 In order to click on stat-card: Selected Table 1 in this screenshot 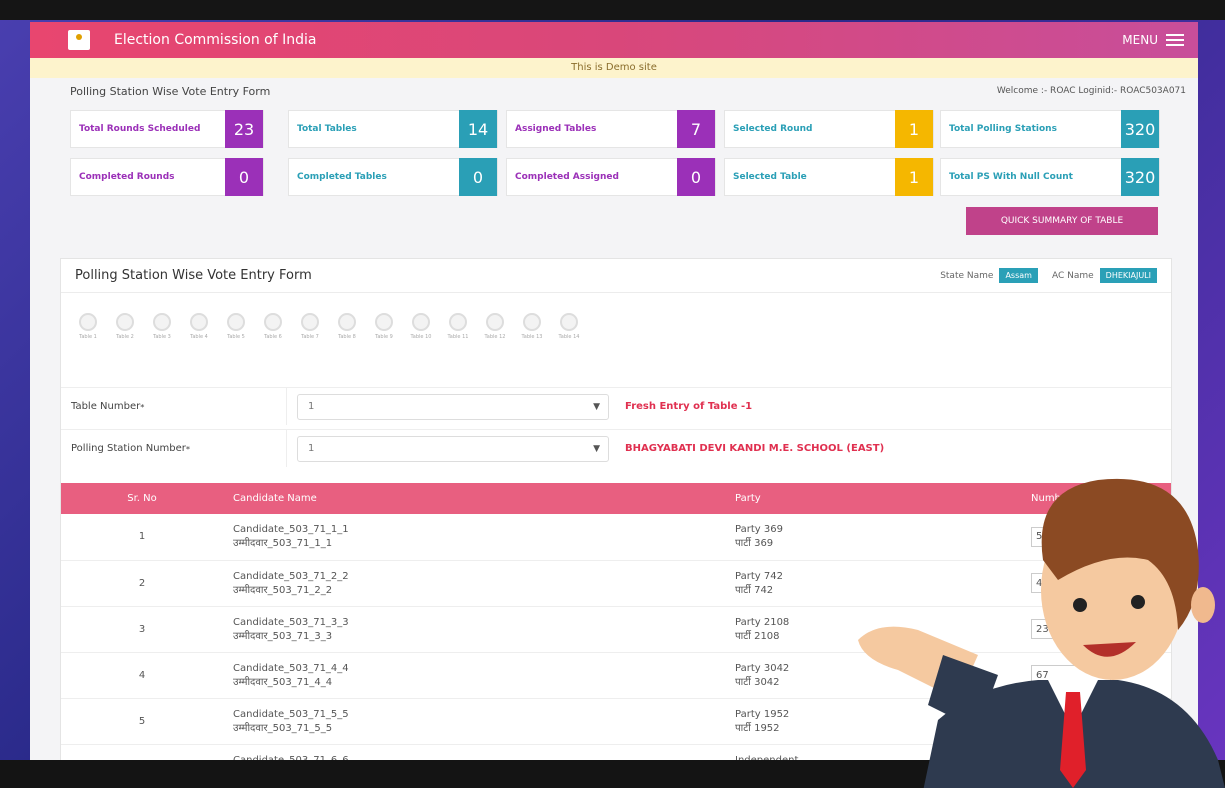, I will do `click(829, 177)`.